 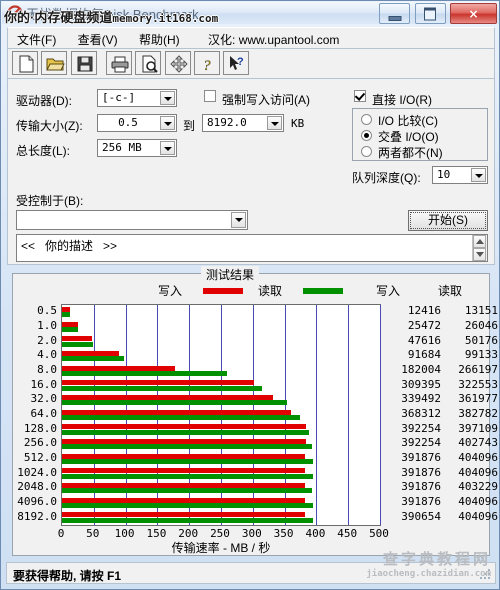 I want to click on result-value-write: 368312, so click(x=421, y=413).